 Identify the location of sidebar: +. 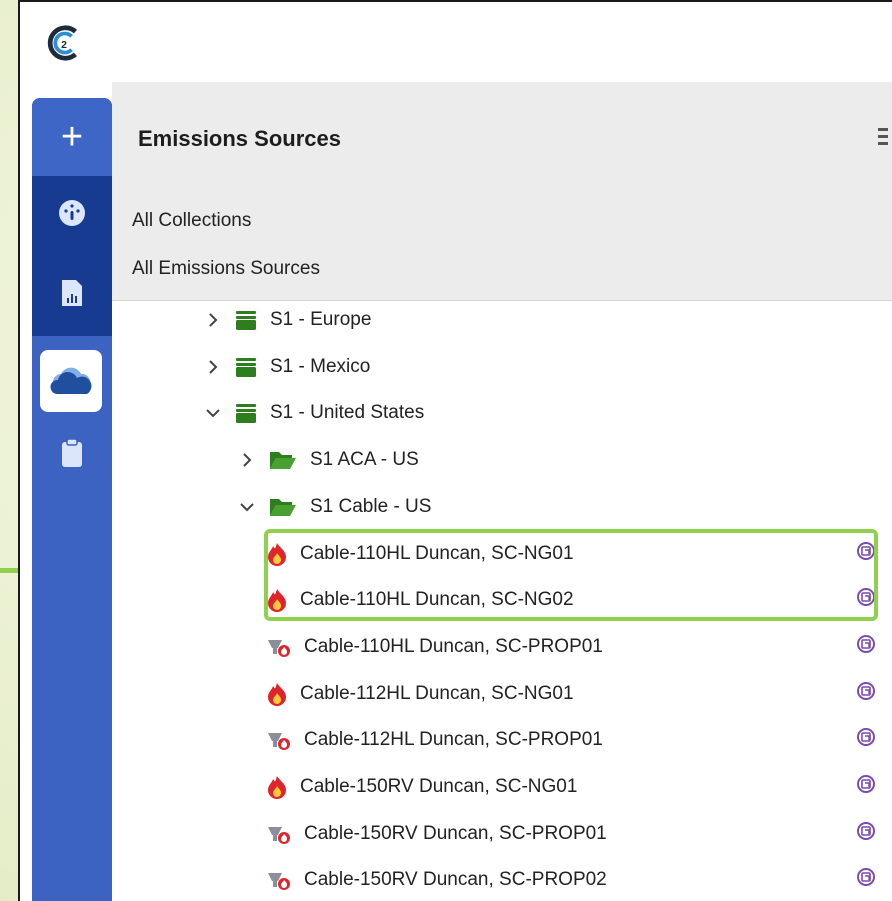
(72, 499).